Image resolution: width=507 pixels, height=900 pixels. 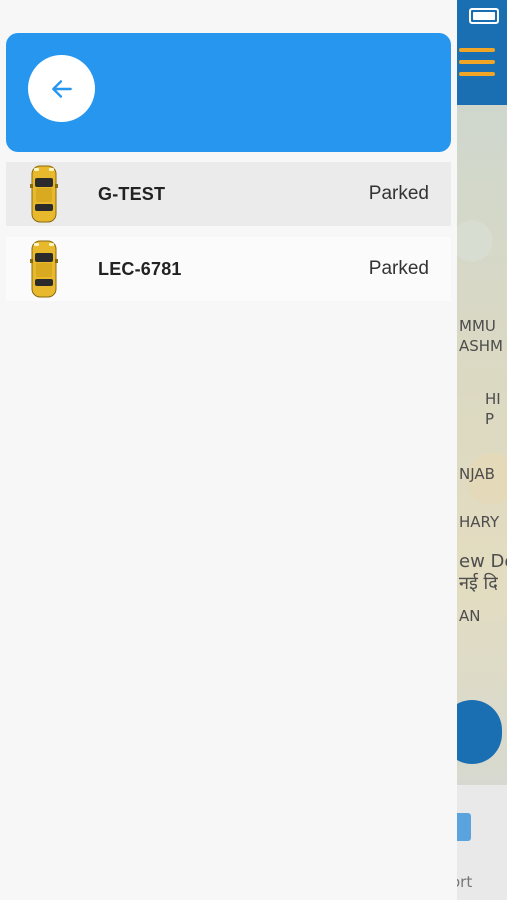 What do you see at coordinates (228, 92) in the screenshot?
I see `drawer-header` at bounding box center [228, 92].